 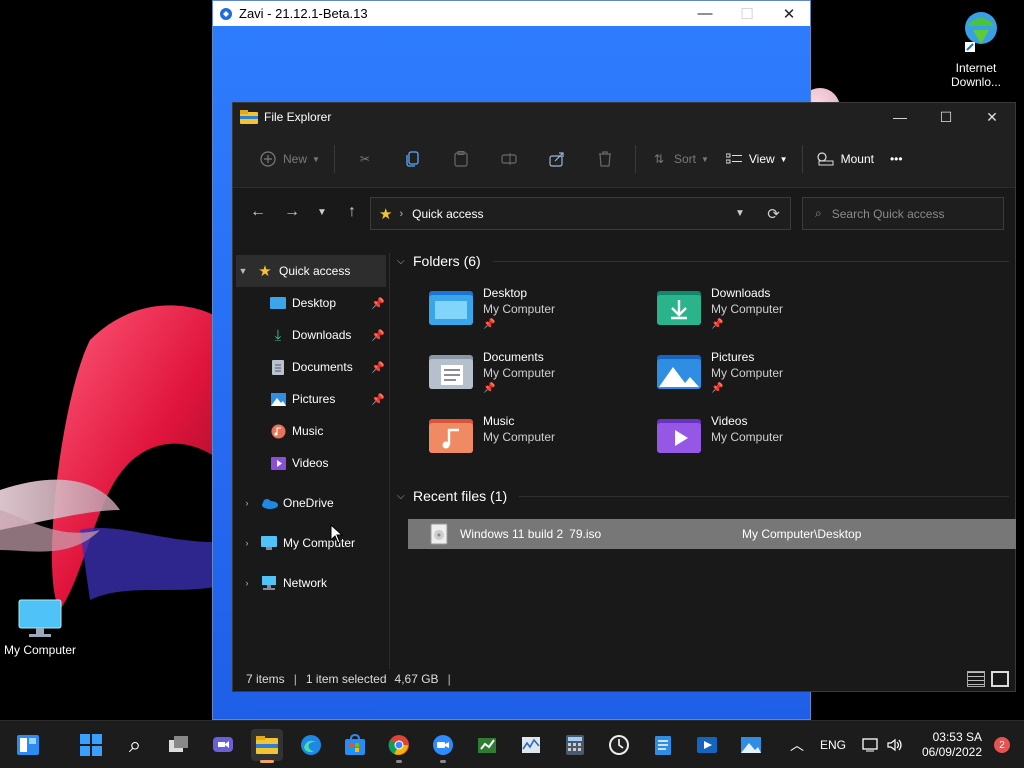 I want to click on selection-size: 4,67 GB, so click(x=416, y=679).